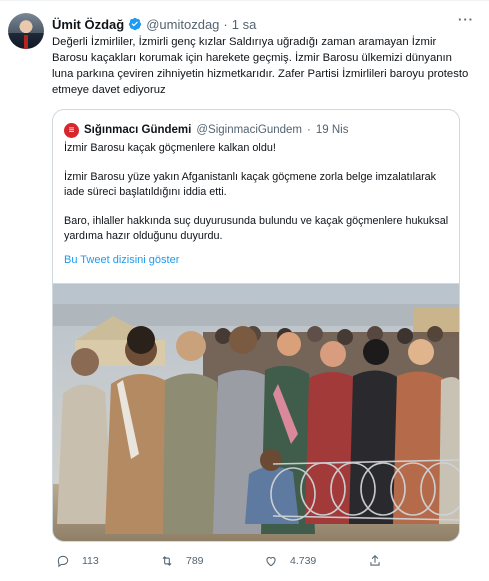  Describe the element at coordinates (121, 260) in the screenshot. I see `show-thread-link: Bu Tweet dizisini göster` at that location.